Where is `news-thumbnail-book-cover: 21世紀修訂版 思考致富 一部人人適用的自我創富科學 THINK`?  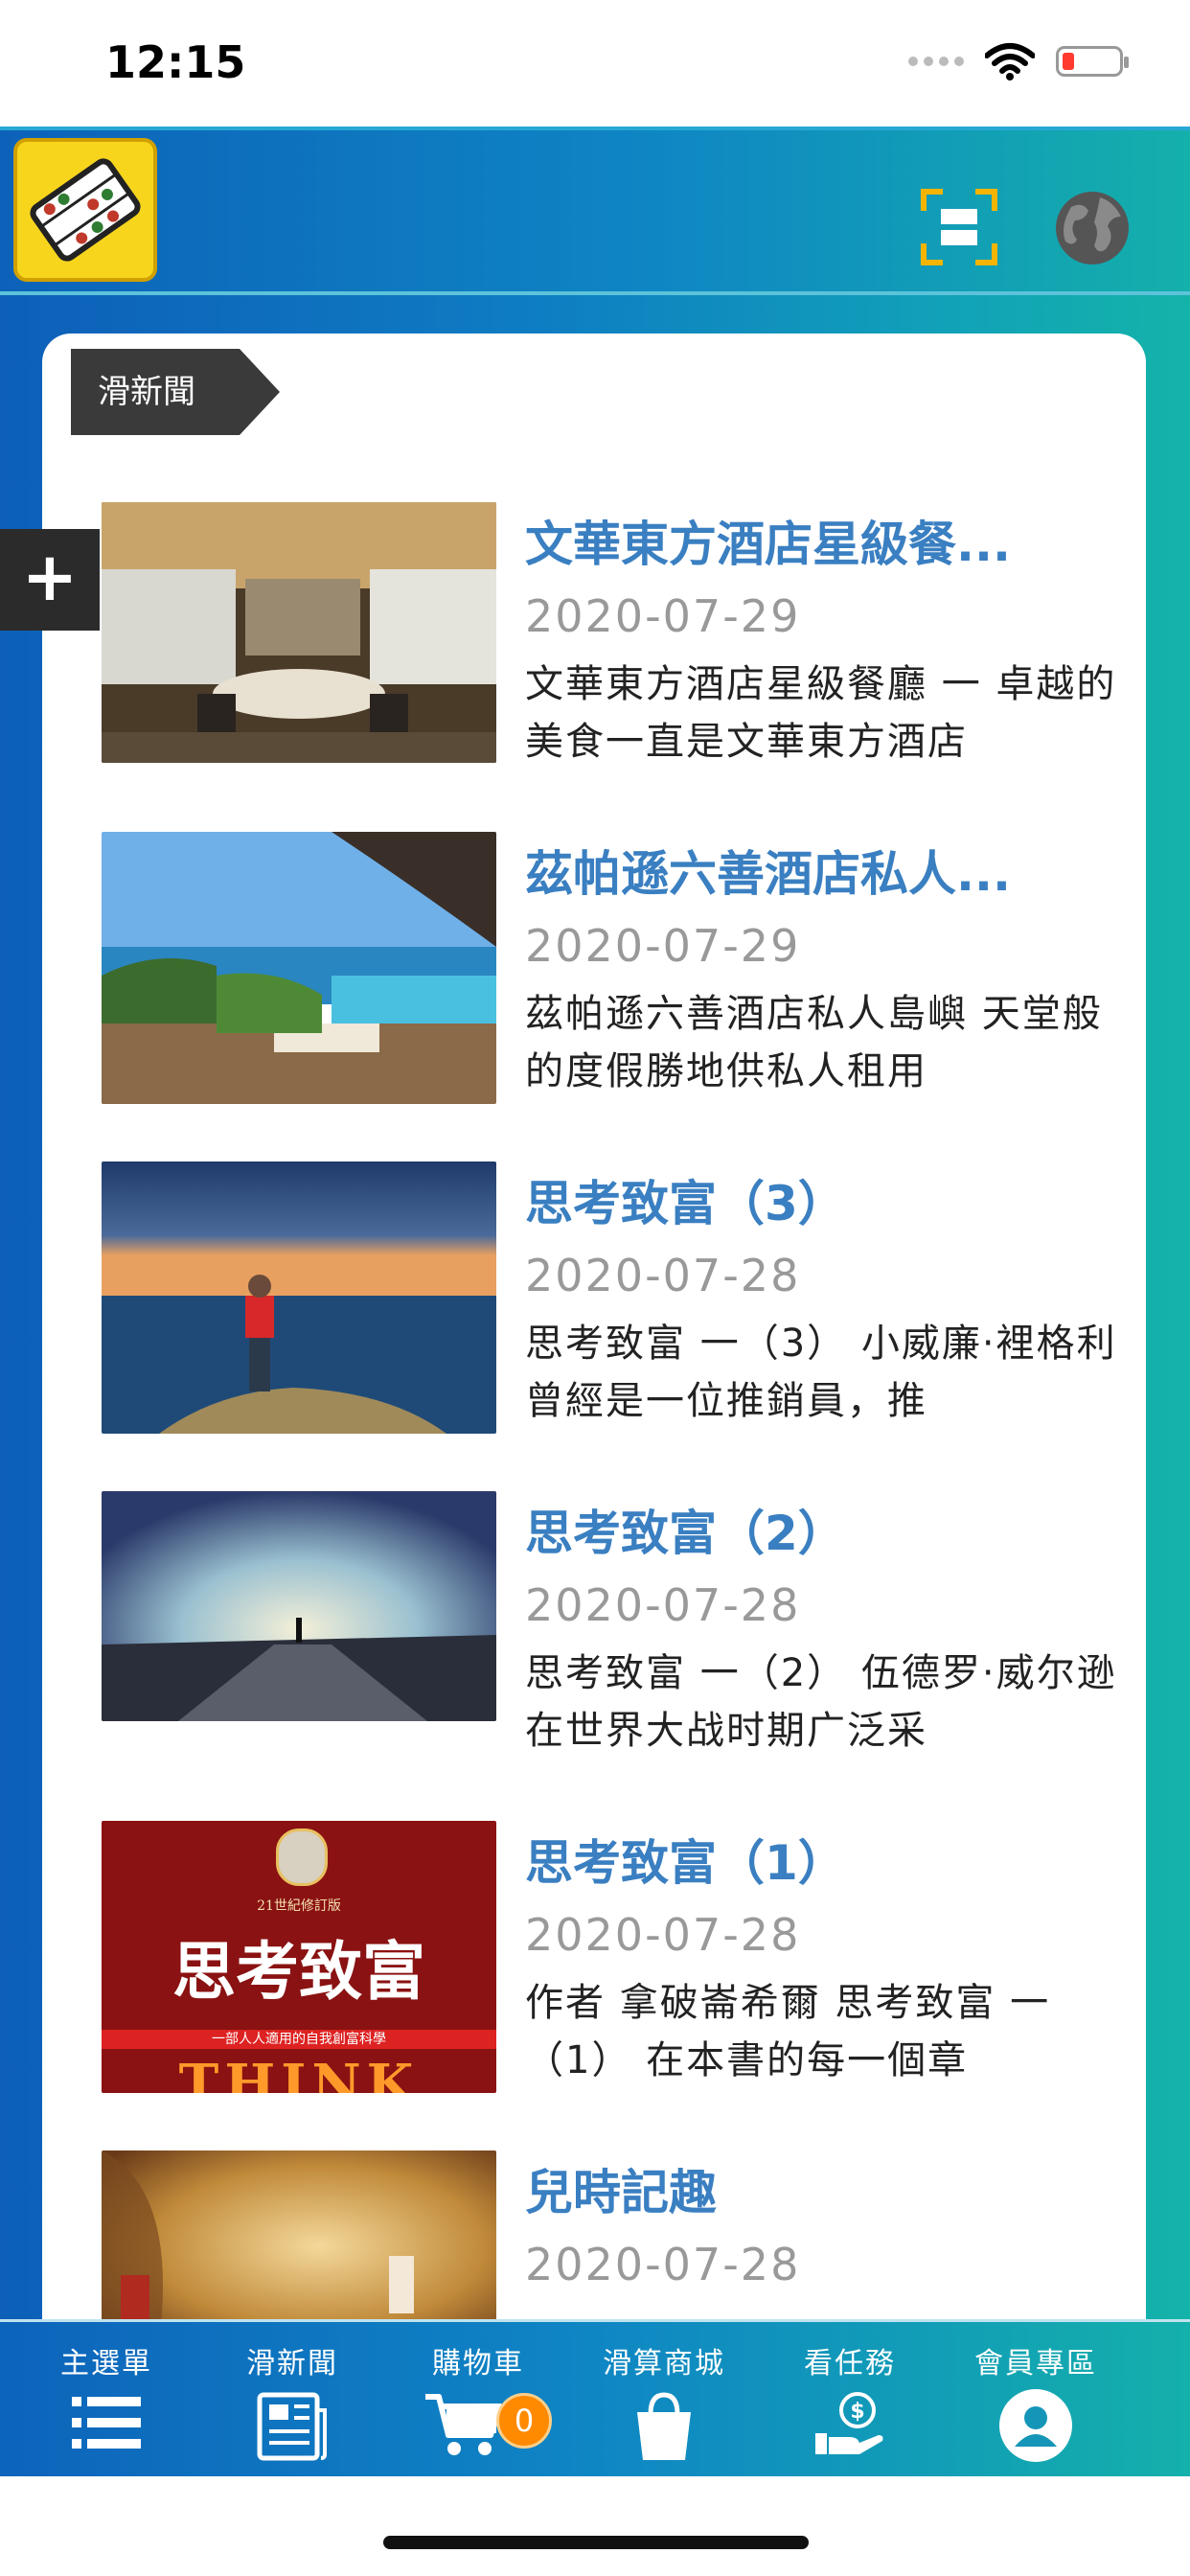
news-thumbnail-book-cover: 21世紀修訂版 思考致富 一部人人適用的自我創富科學 THINK is located at coordinates (299, 1957).